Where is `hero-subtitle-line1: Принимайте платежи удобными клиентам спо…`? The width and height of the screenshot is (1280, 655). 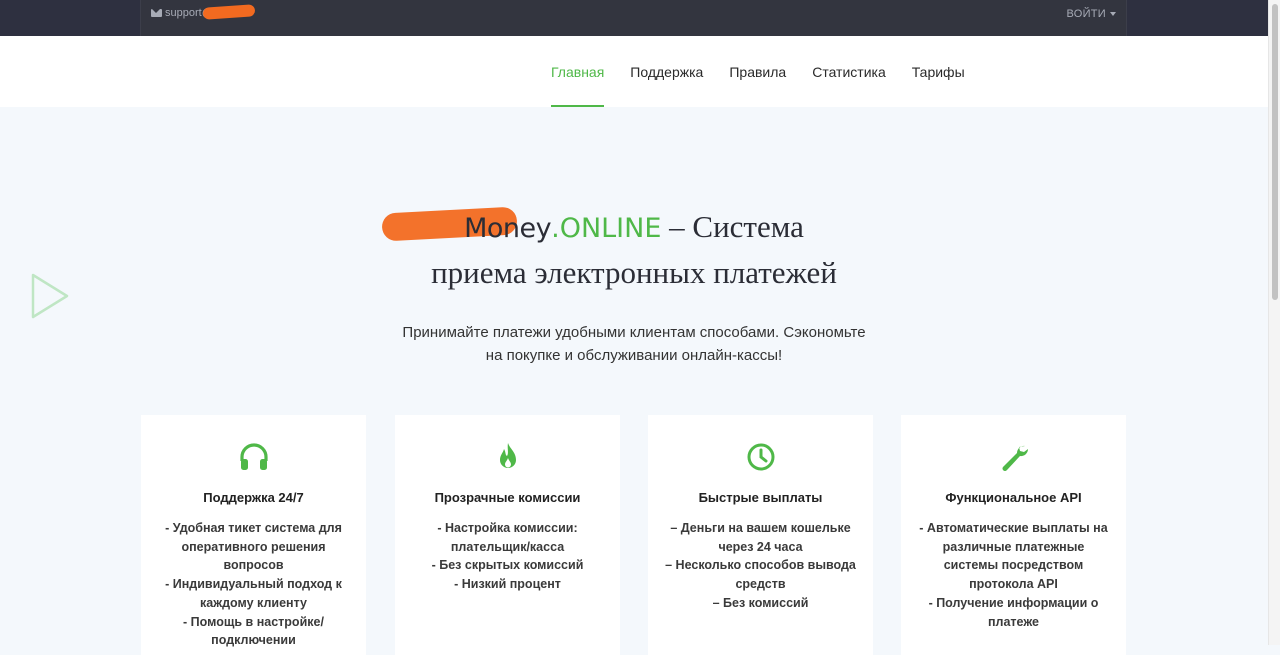 hero-subtitle-line1: Принимайте платежи удобными клиентам спо… is located at coordinates (634, 332).